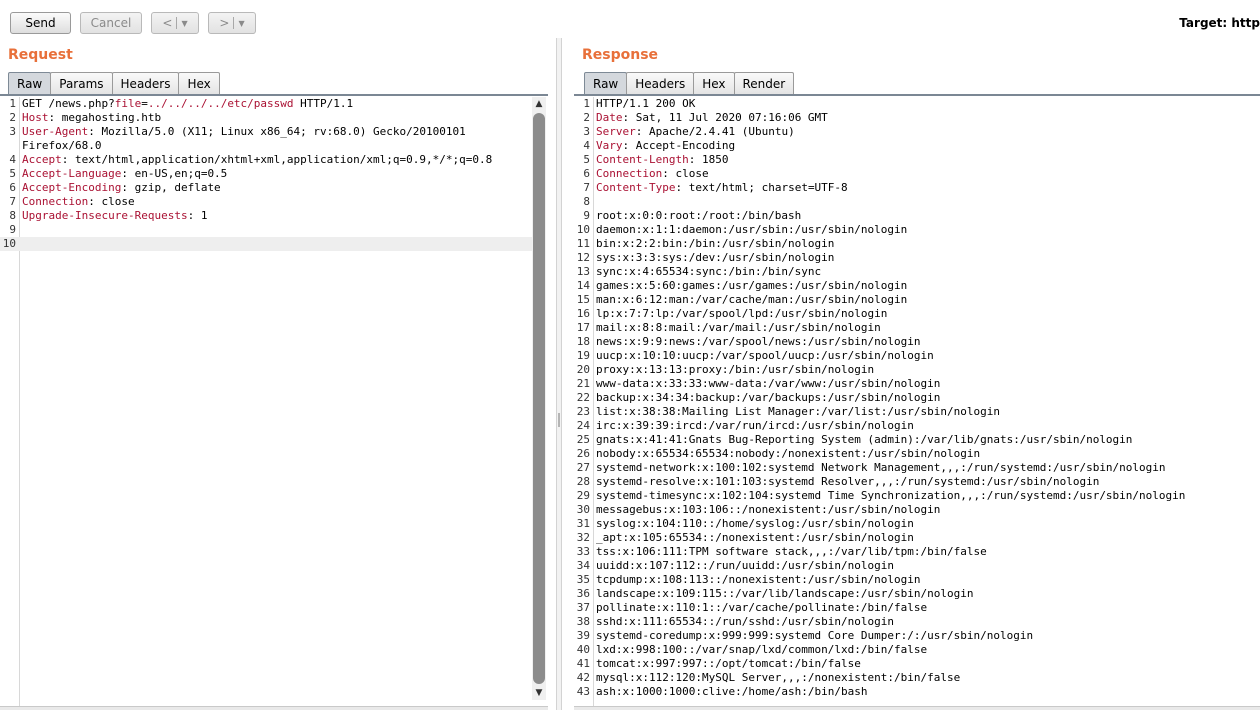 The height and width of the screenshot is (710, 1260). Describe the element at coordinates (559, 374) in the screenshot. I see `split-divider` at that location.